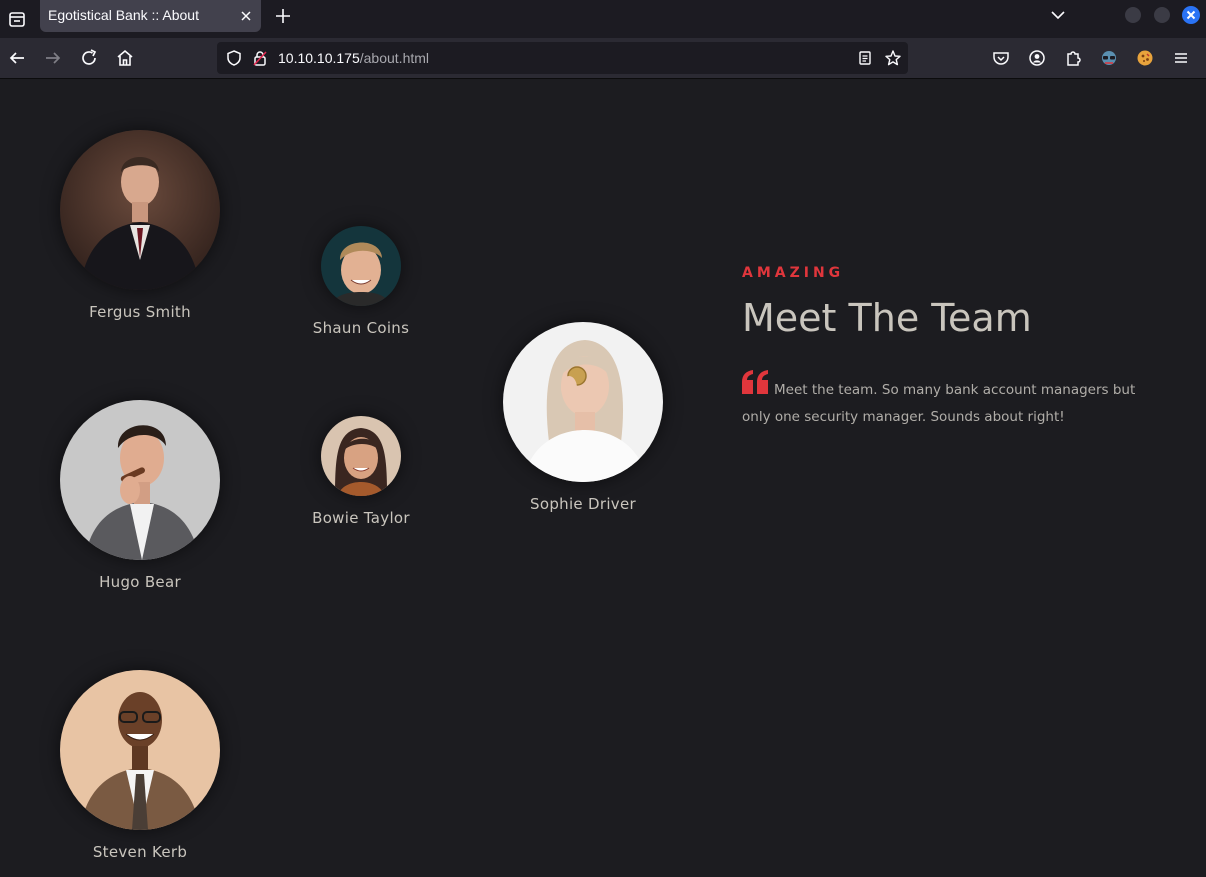 This screenshot has height=877, width=1206. Describe the element at coordinates (1109, 58) in the screenshot. I see `extension-mask-icon` at that location.